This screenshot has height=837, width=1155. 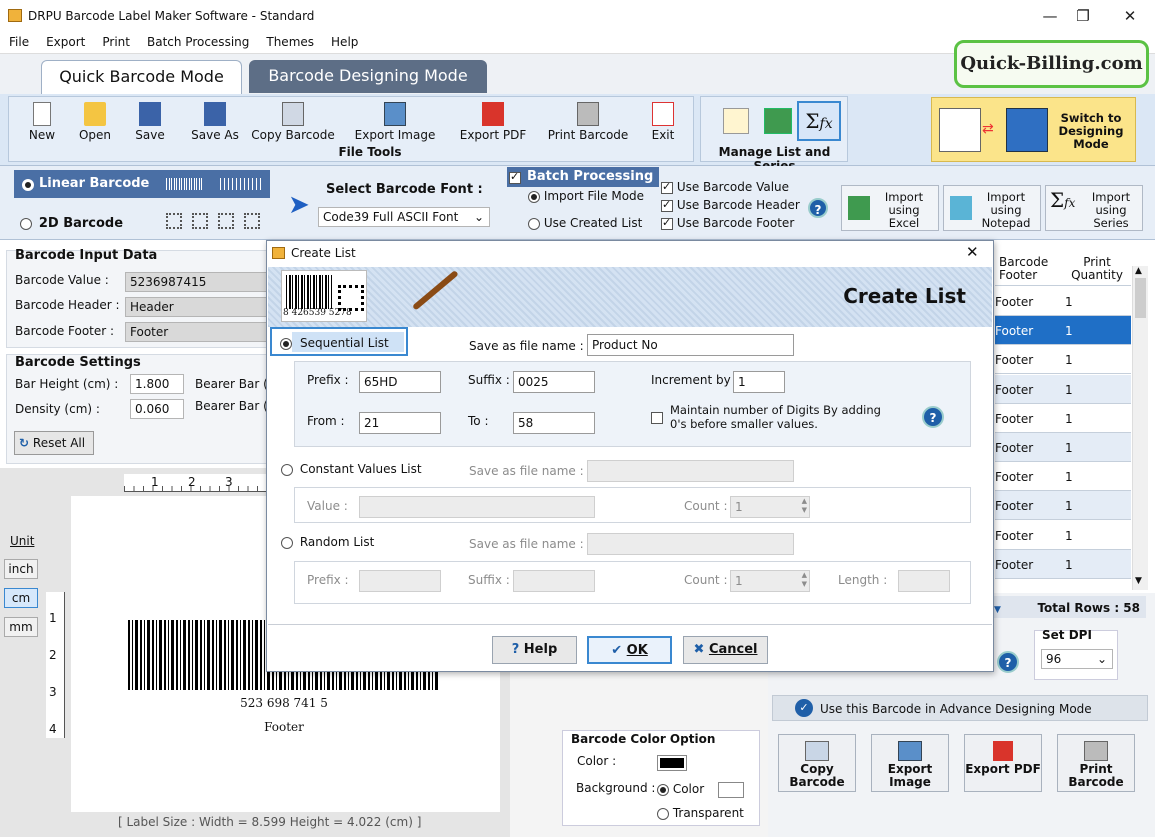 I want to click on series-icon: Σfx, so click(x=819, y=121).